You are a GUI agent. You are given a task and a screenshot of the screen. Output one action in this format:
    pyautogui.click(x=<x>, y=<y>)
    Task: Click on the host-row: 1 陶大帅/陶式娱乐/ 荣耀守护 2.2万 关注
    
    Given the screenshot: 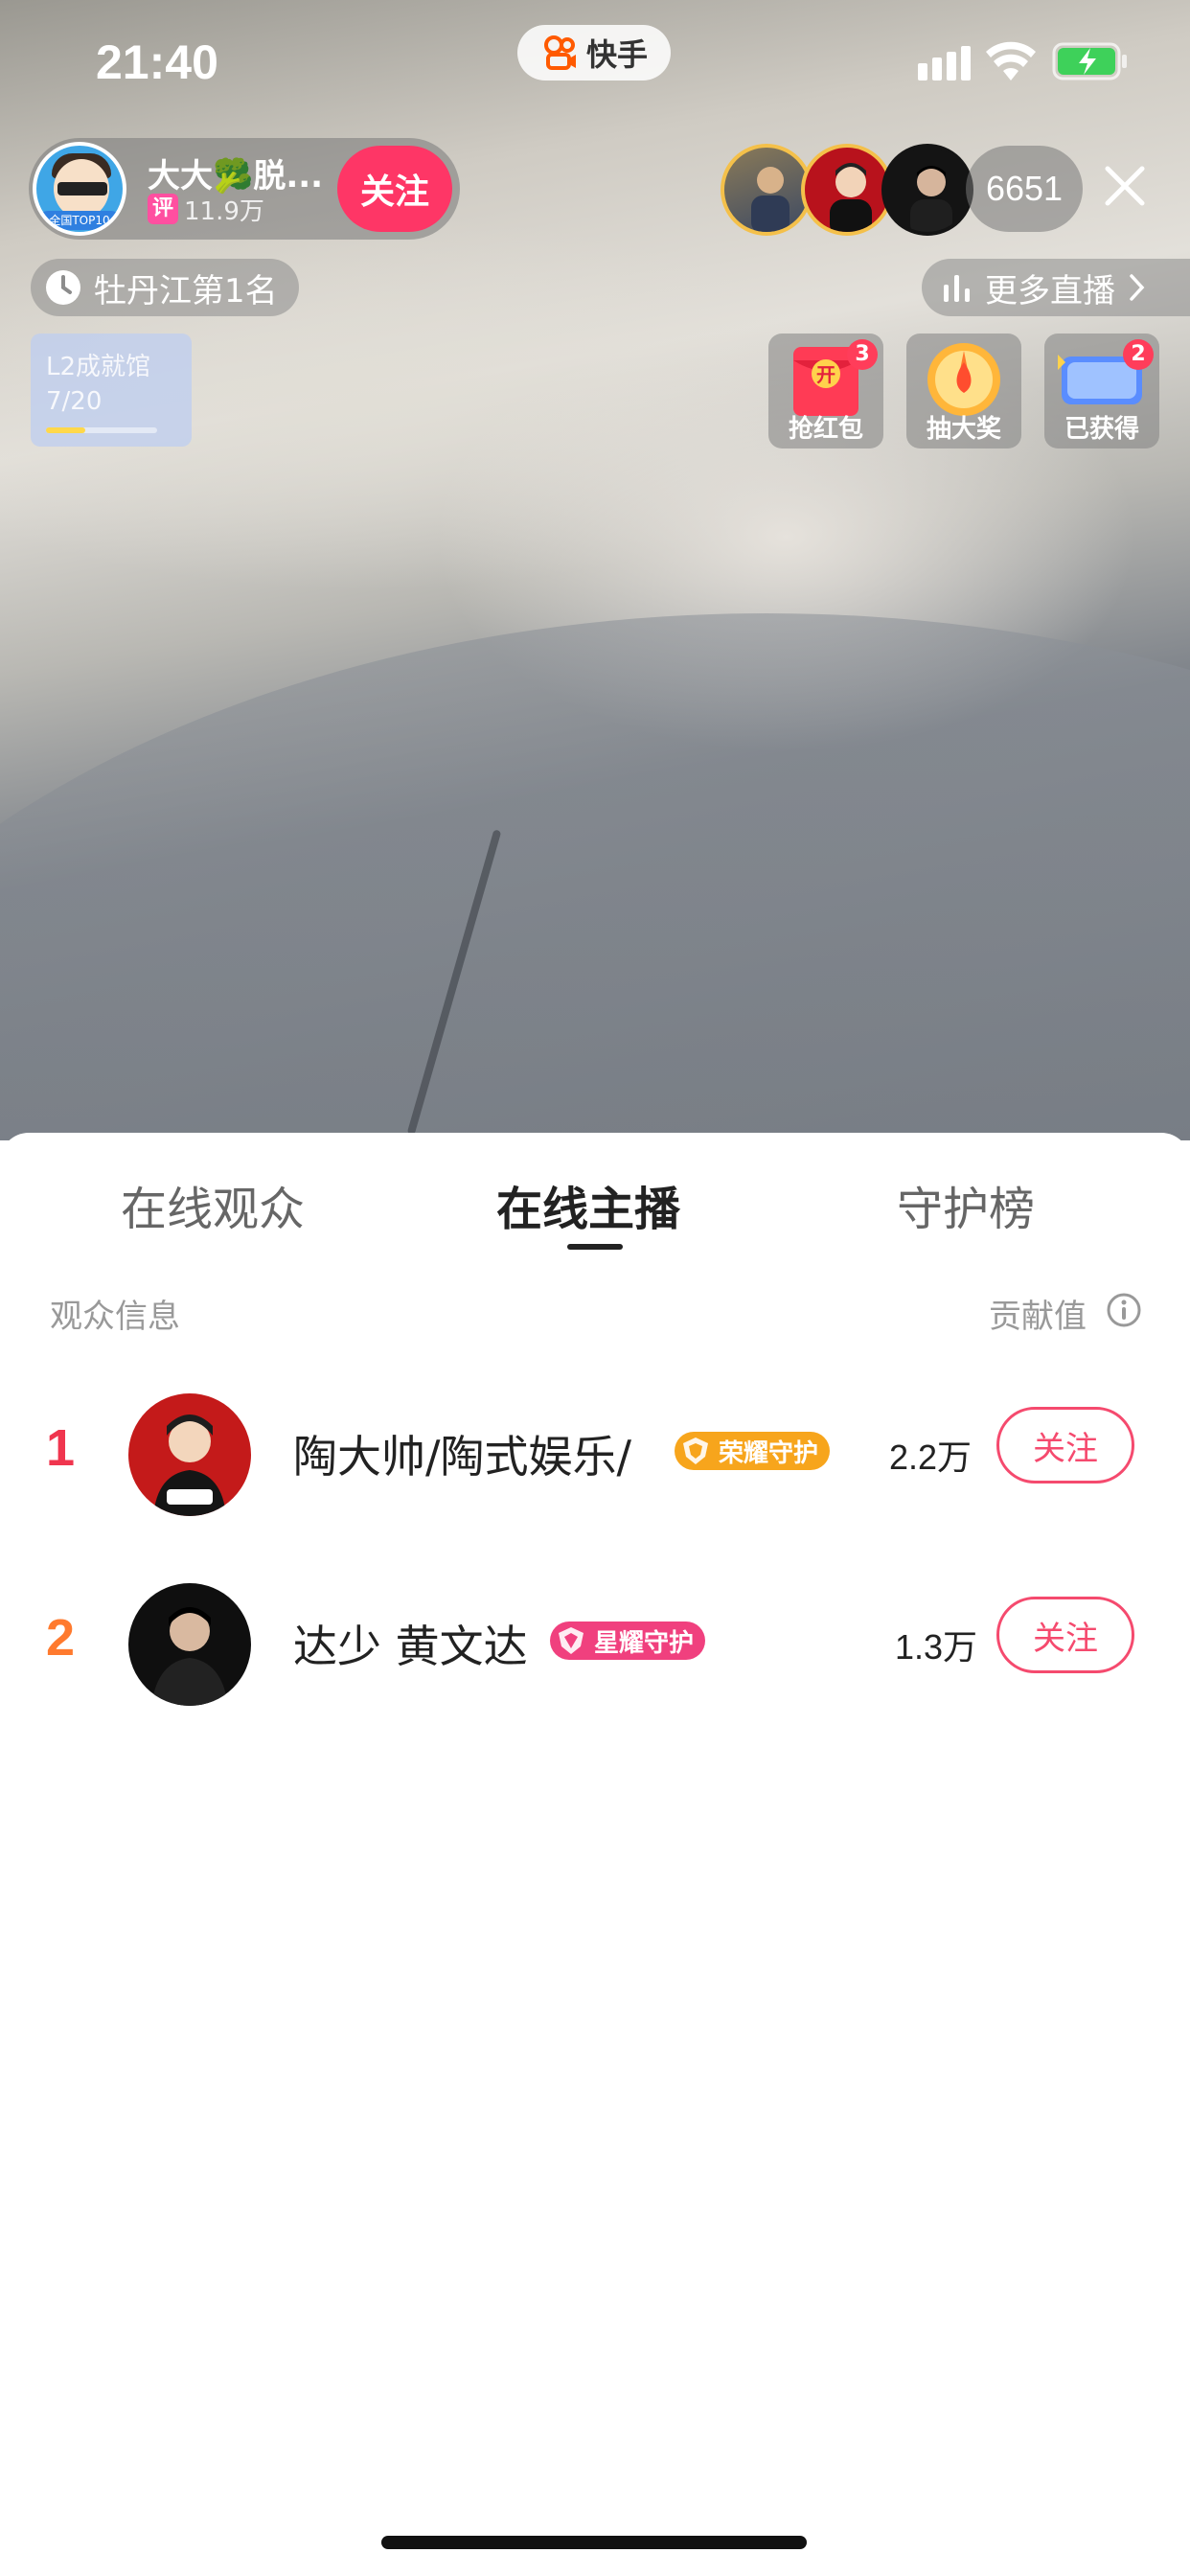 What is the action you would take?
    pyautogui.click(x=595, y=1459)
    